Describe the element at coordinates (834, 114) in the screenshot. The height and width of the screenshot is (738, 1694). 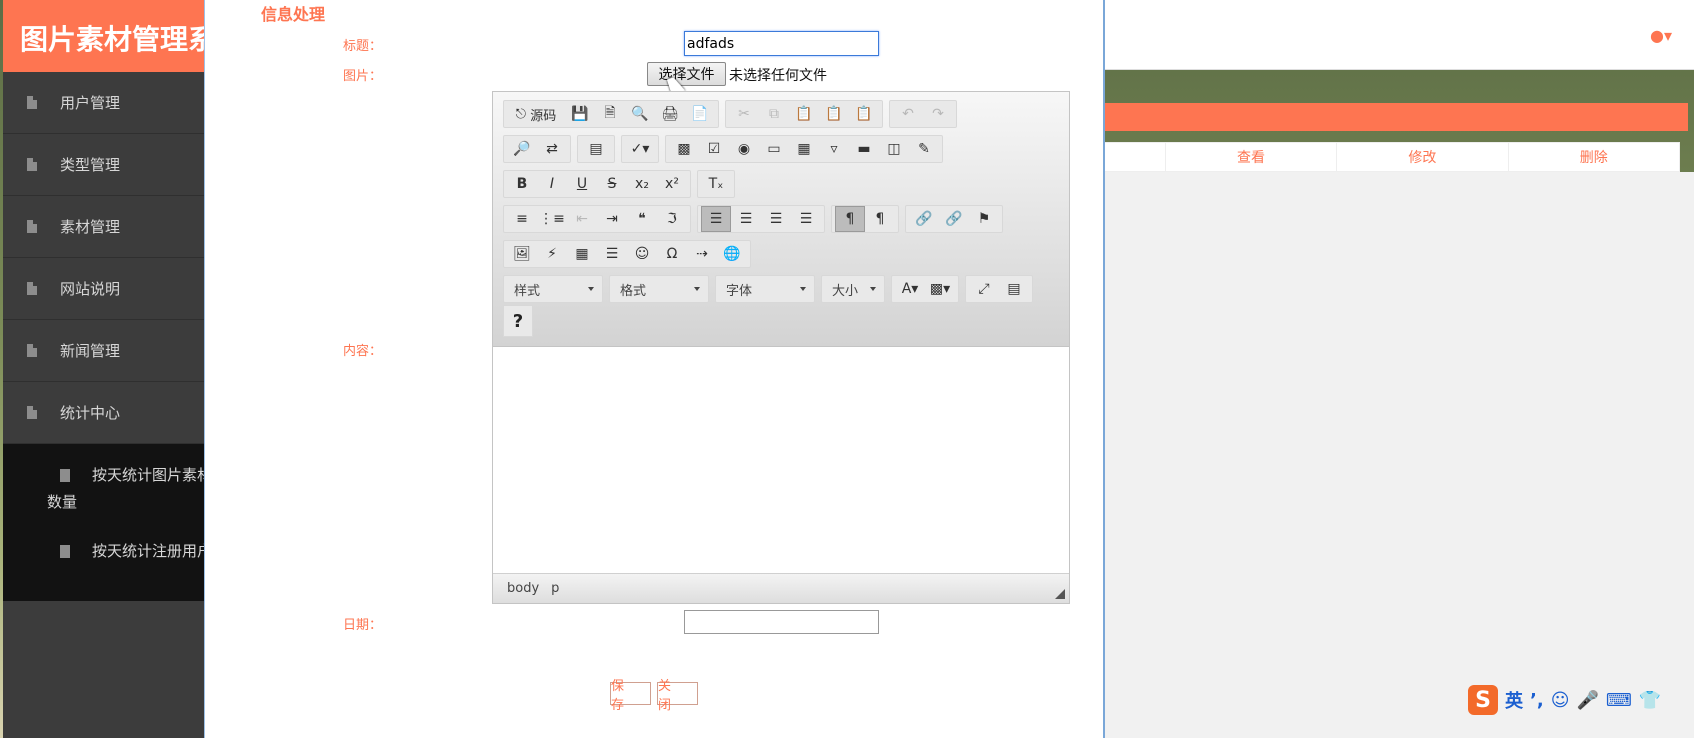
I see `paste-text-icon: 📋` at that location.